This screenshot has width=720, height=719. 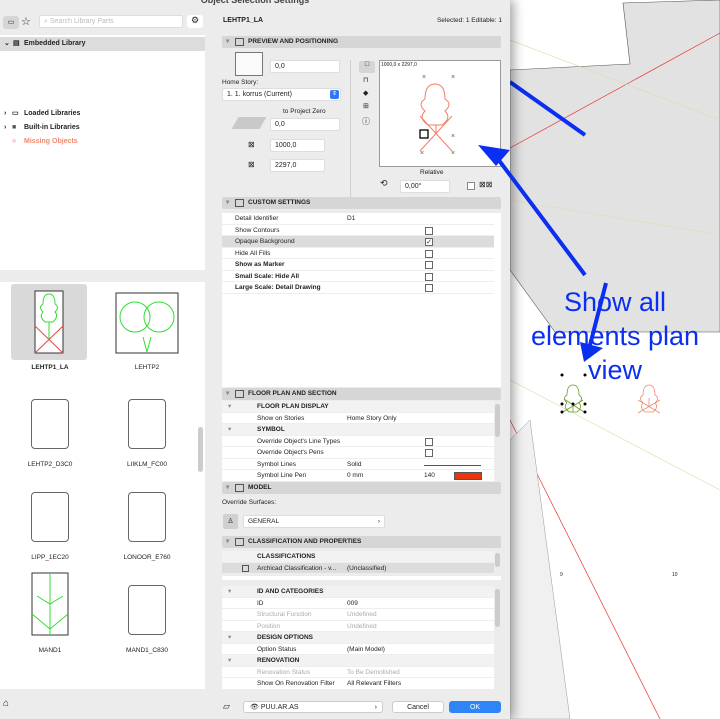 I want to click on project-zero-input: 0,0, so click(x=305, y=124).